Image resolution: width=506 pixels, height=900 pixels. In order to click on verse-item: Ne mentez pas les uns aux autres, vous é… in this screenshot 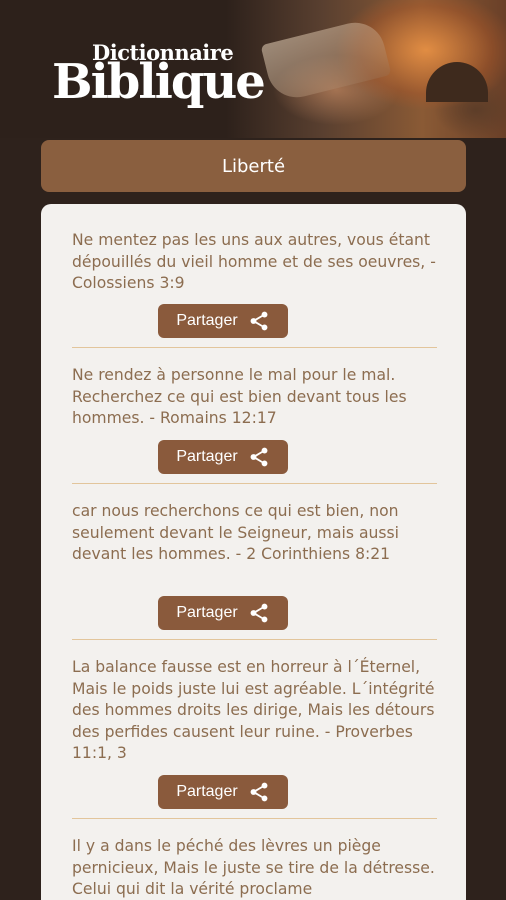, I will do `click(257, 262)`.